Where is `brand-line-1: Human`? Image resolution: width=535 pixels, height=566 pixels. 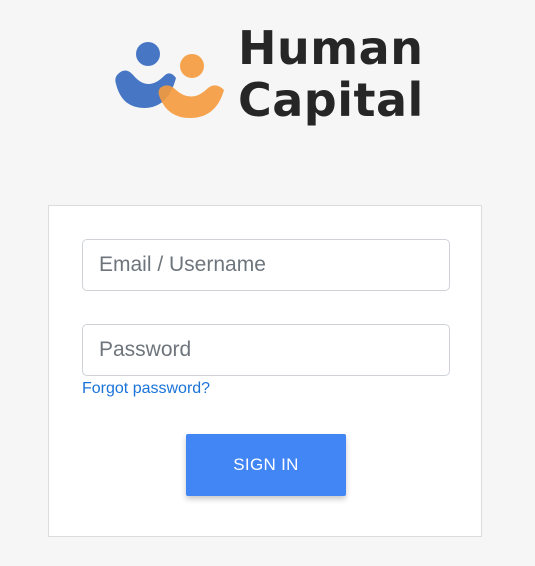 brand-line-1: Human is located at coordinates (331, 48).